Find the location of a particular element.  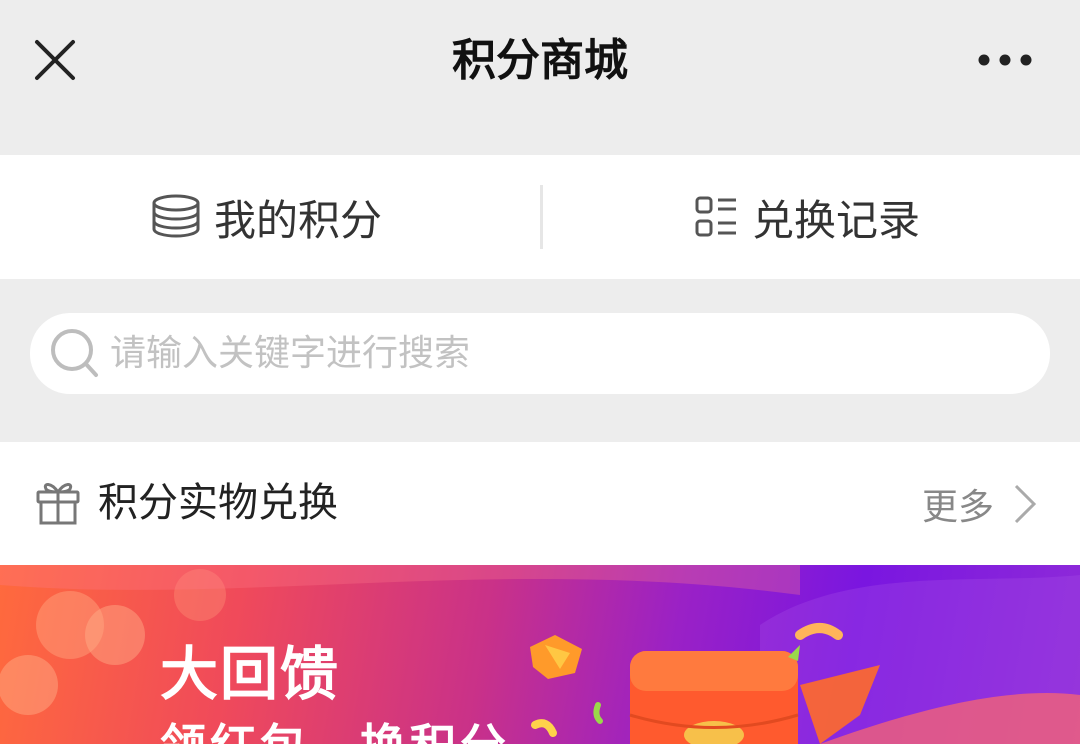

banner-title: 大回馈 is located at coordinates (250, 674).